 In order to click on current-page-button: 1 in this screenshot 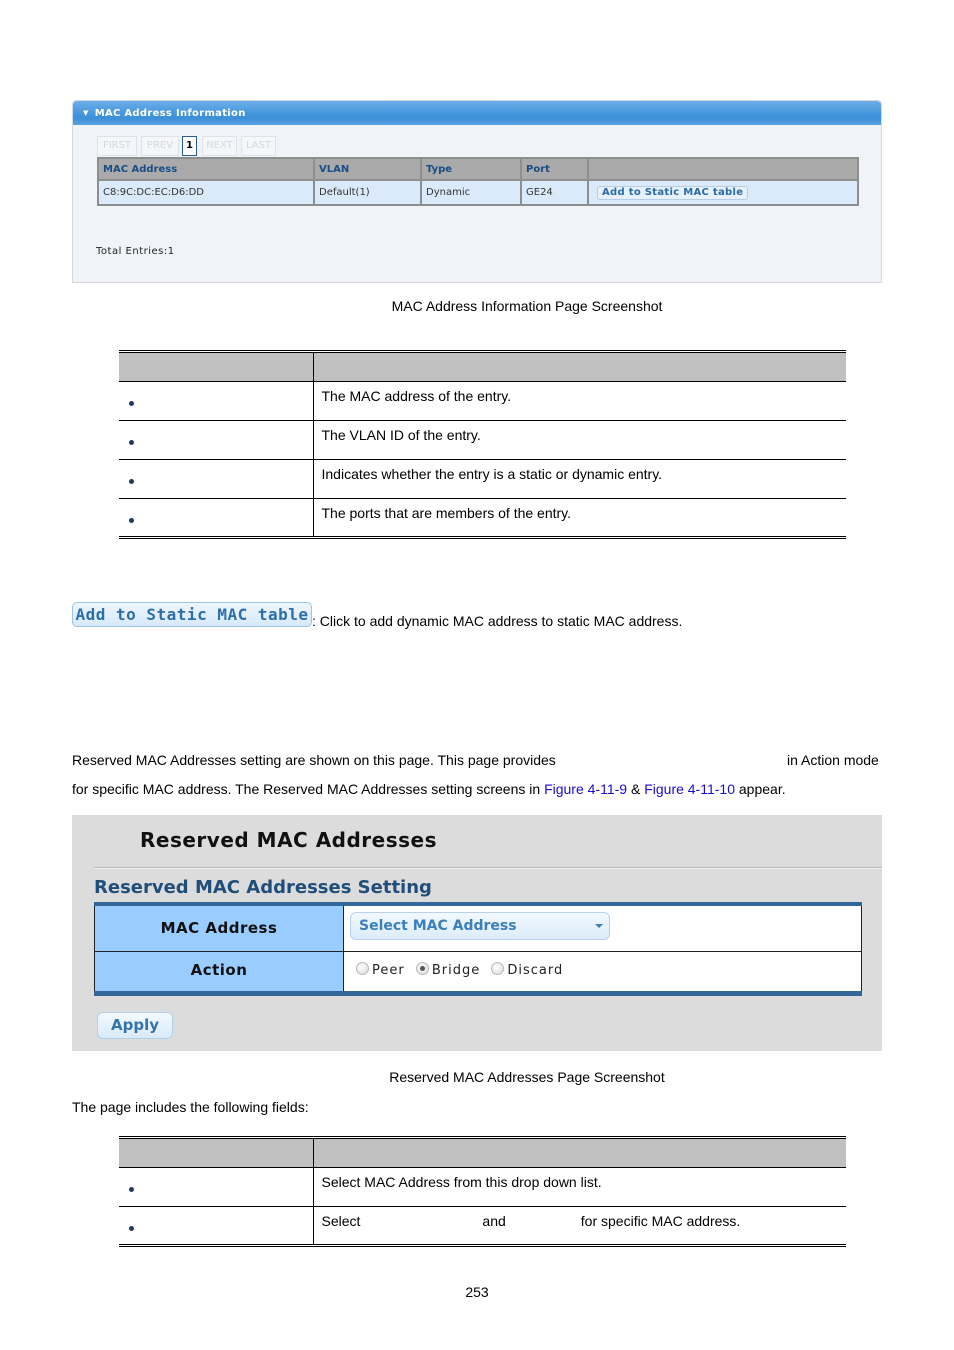, I will do `click(189, 146)`.